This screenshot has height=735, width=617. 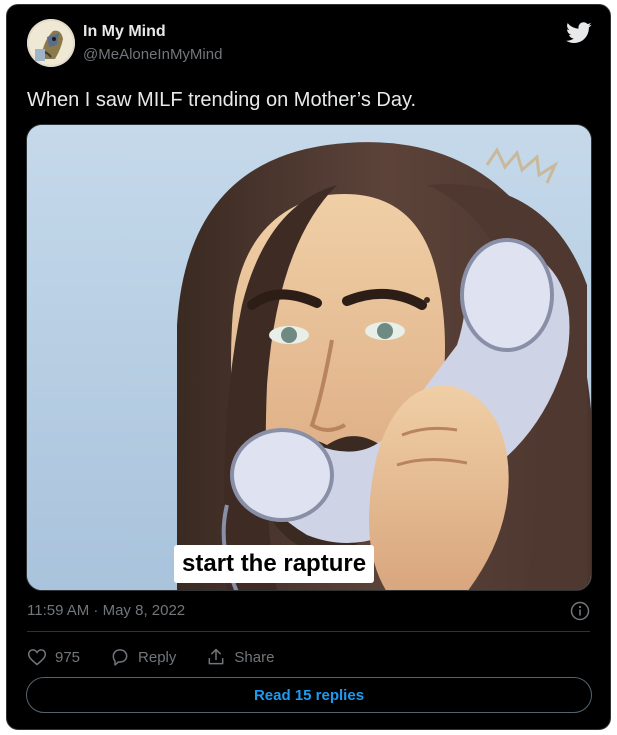 I want to click on tweet-timestamp: 11:59 AM · May 8, 2022, so click(x=106, y=611).